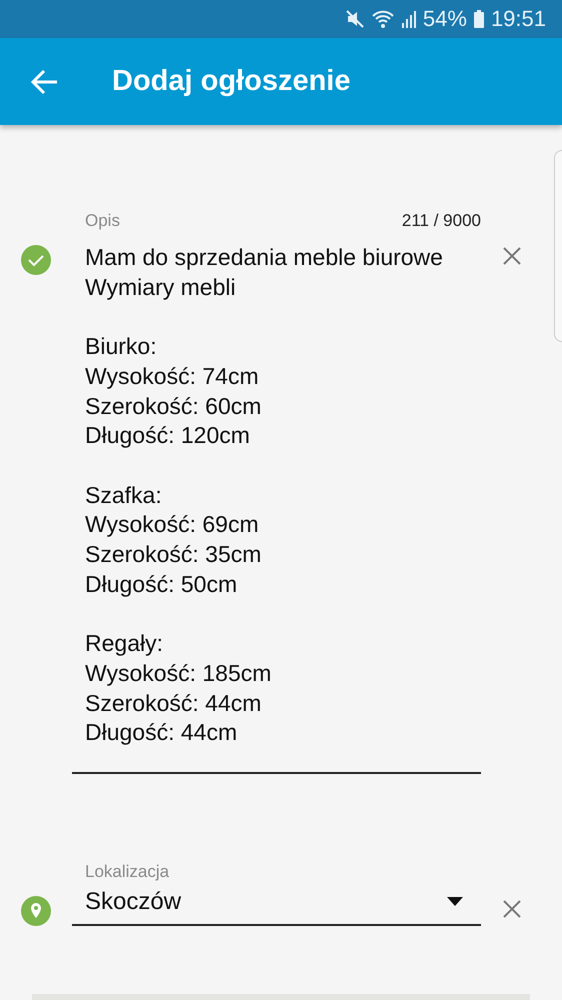 This screenshot has height=1000, width=562. I want to click on field-label: Opis, so click(102, 221).